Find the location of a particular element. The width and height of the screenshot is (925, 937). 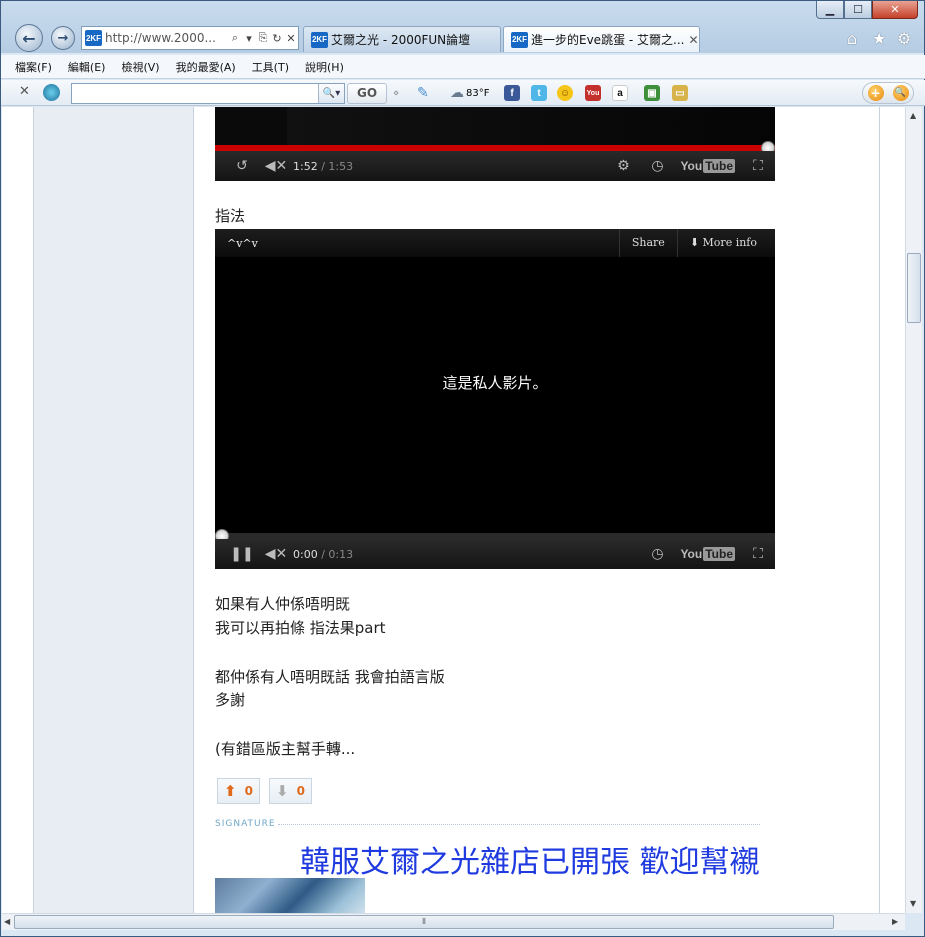

home-icon: ⌂ is located at coordinates (852, 38).